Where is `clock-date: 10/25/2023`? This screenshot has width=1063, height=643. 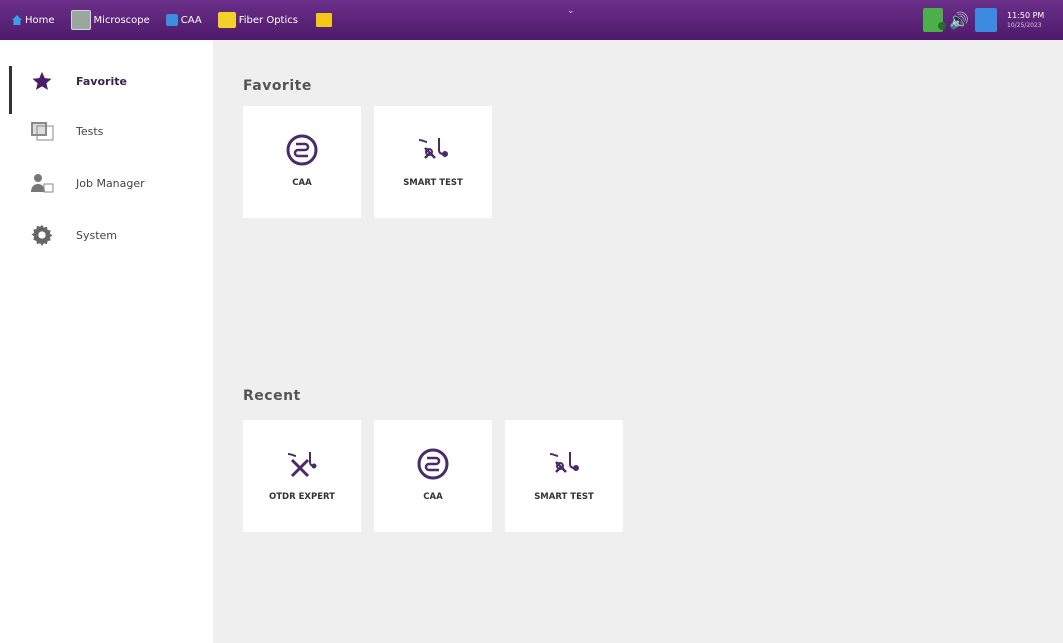 clock-date: 10/25/2023 is located at coordinates (1024, 25).